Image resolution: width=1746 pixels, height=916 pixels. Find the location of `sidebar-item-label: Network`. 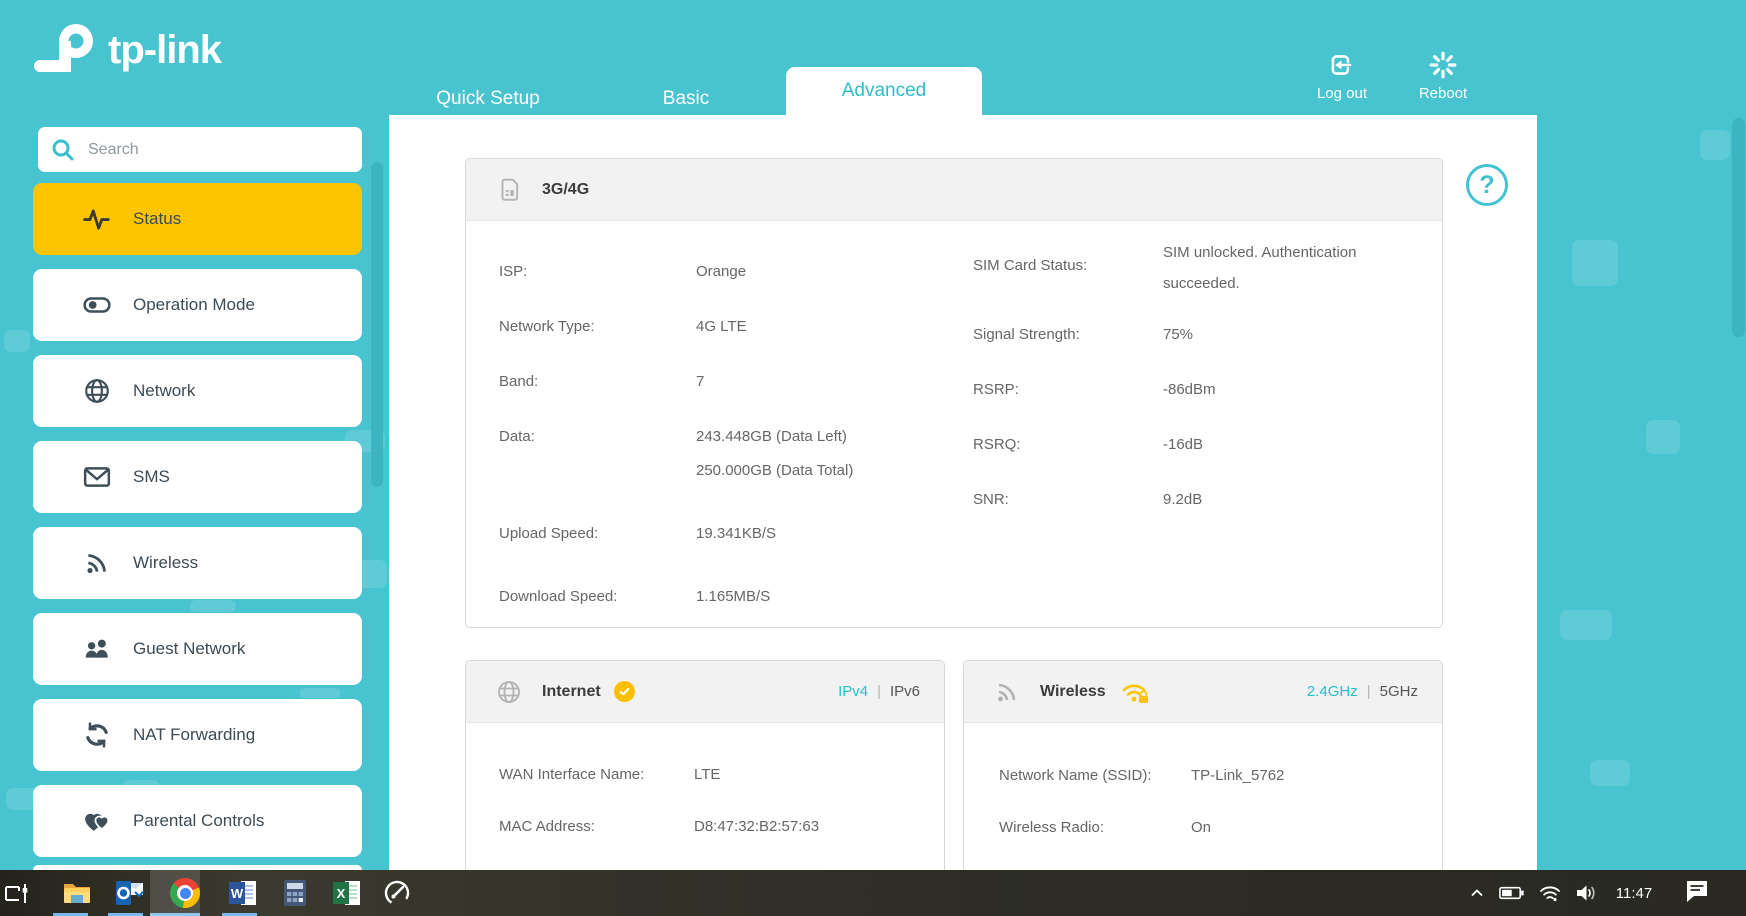

sidebar-item-label: Network is located at coordinates (164, 390).